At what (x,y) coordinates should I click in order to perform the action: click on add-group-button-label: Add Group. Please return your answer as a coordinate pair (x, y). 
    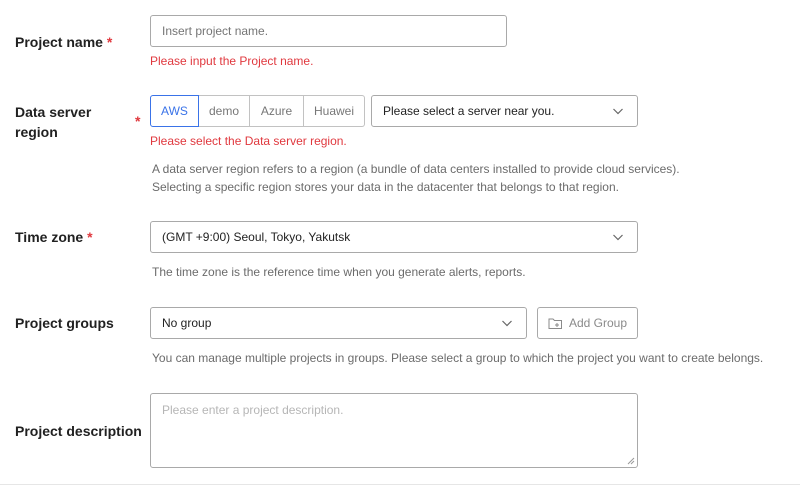
    Looking at the image, I should click on (598, 323).